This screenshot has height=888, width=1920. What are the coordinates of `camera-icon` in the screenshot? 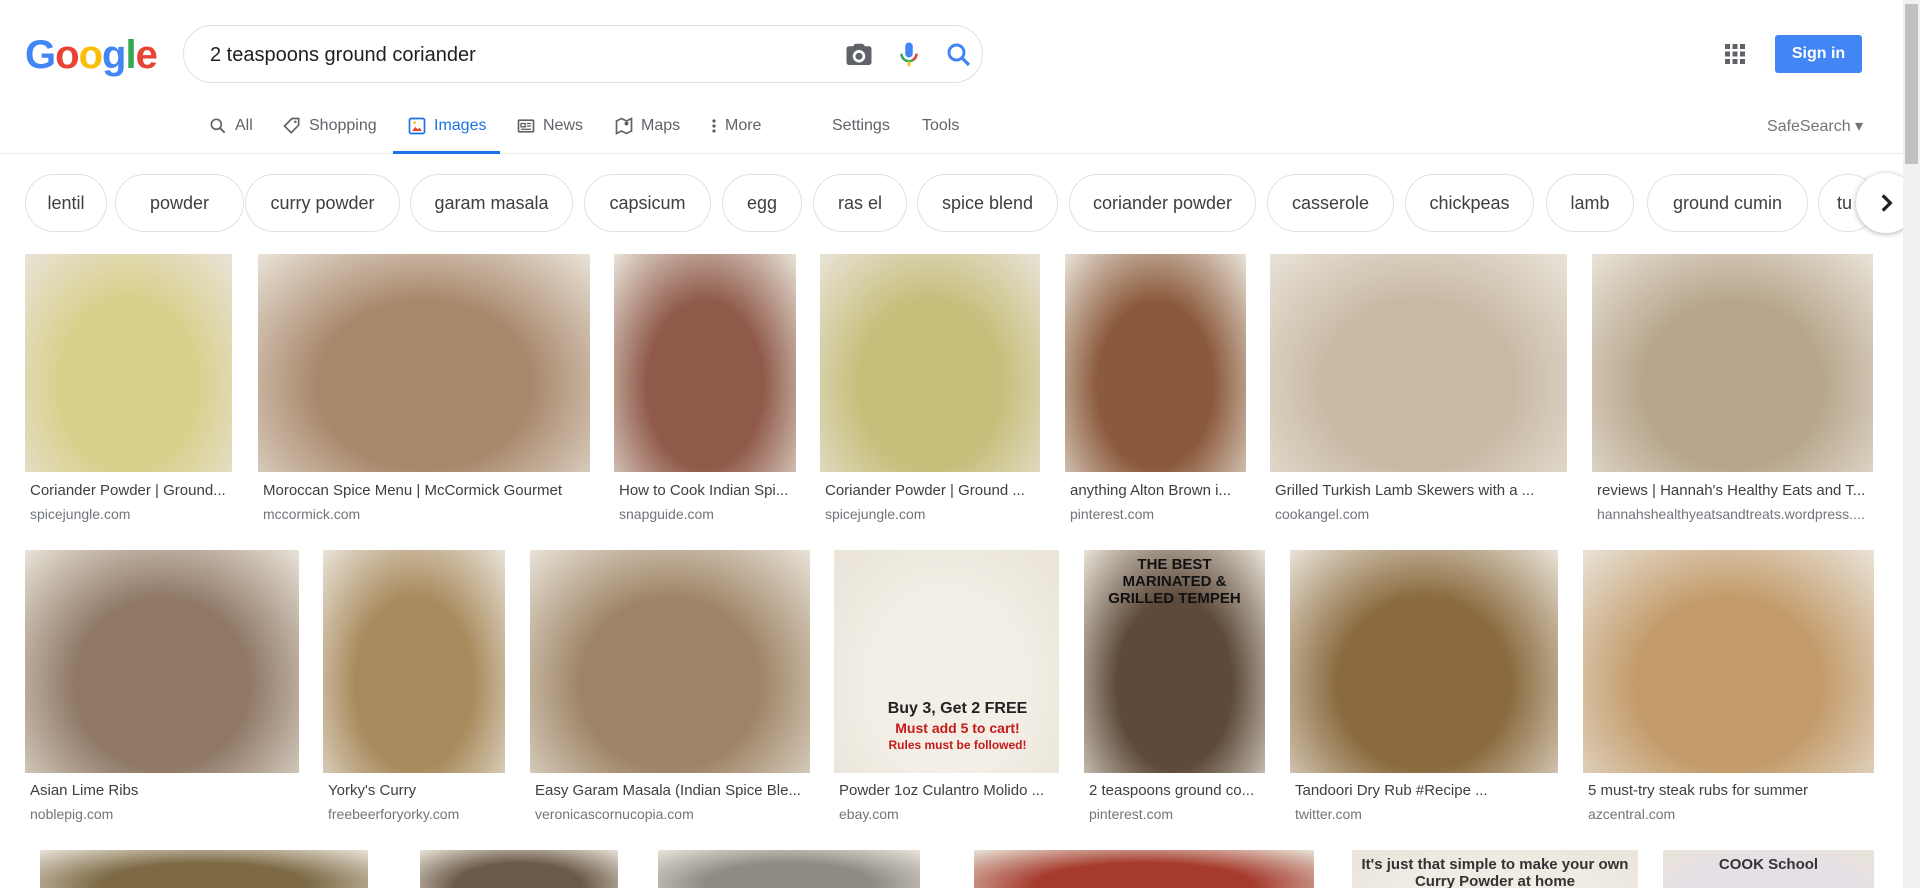 It's located at (859, 55).